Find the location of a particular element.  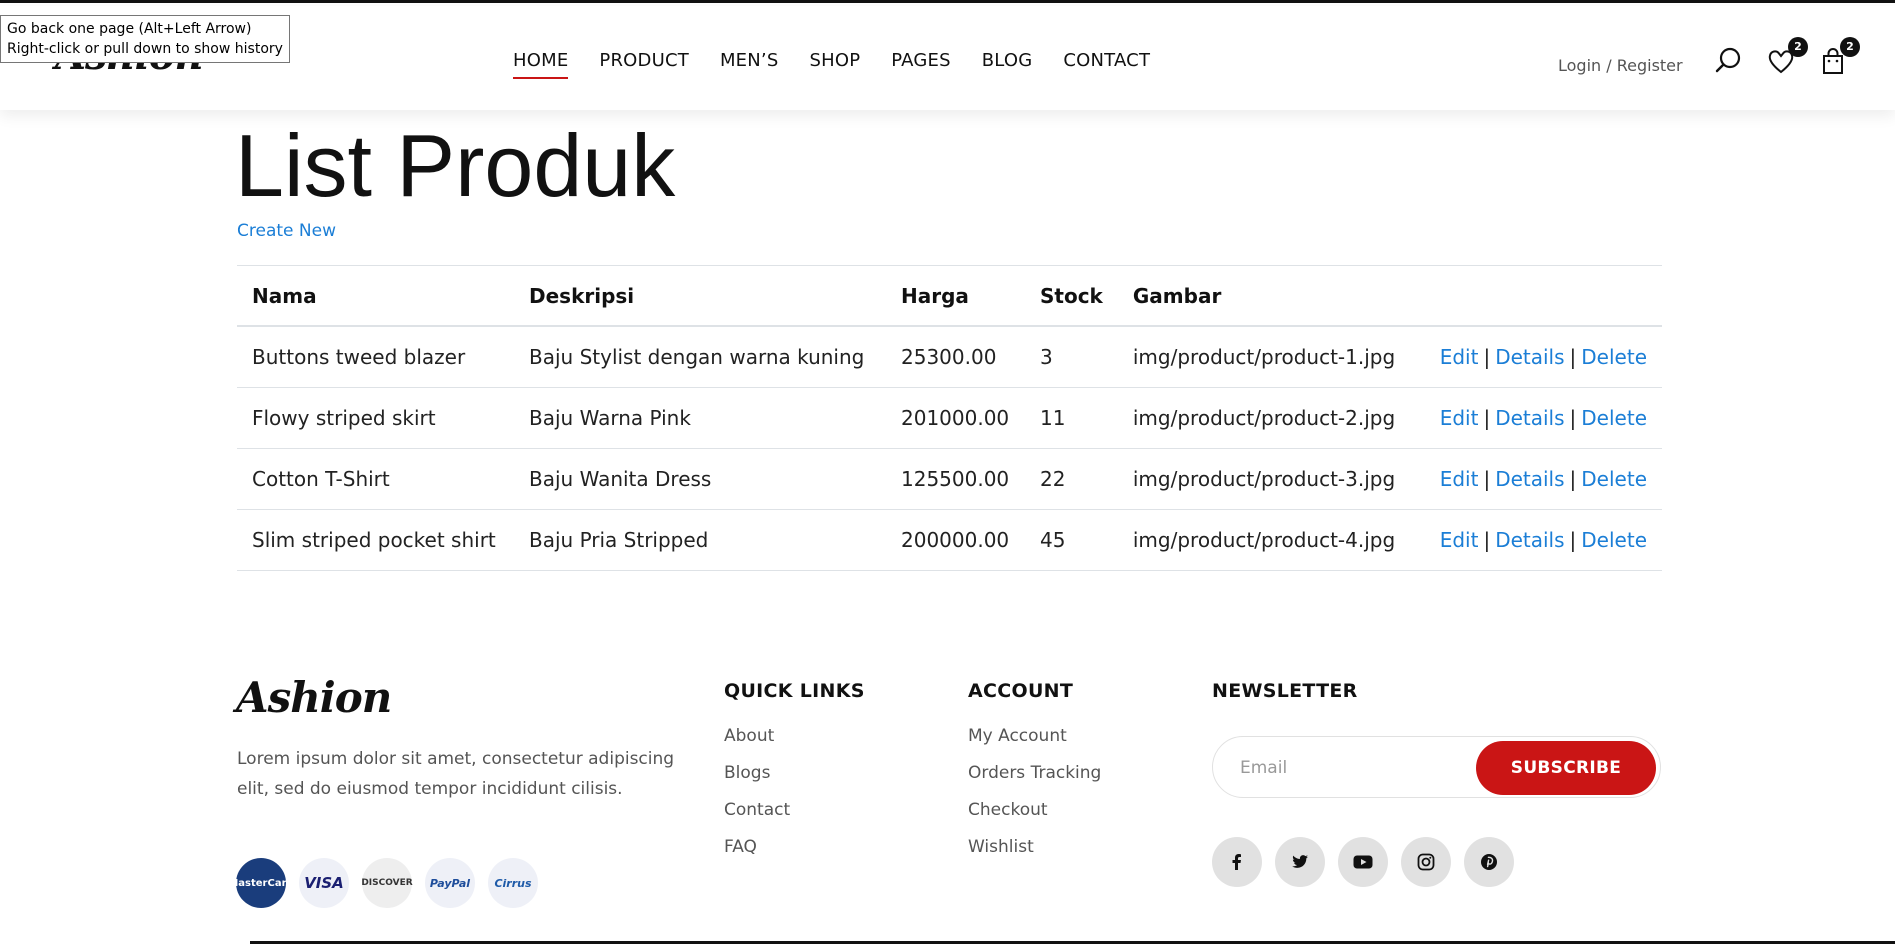

twitter-icon is located at coordinates (1300, 862).